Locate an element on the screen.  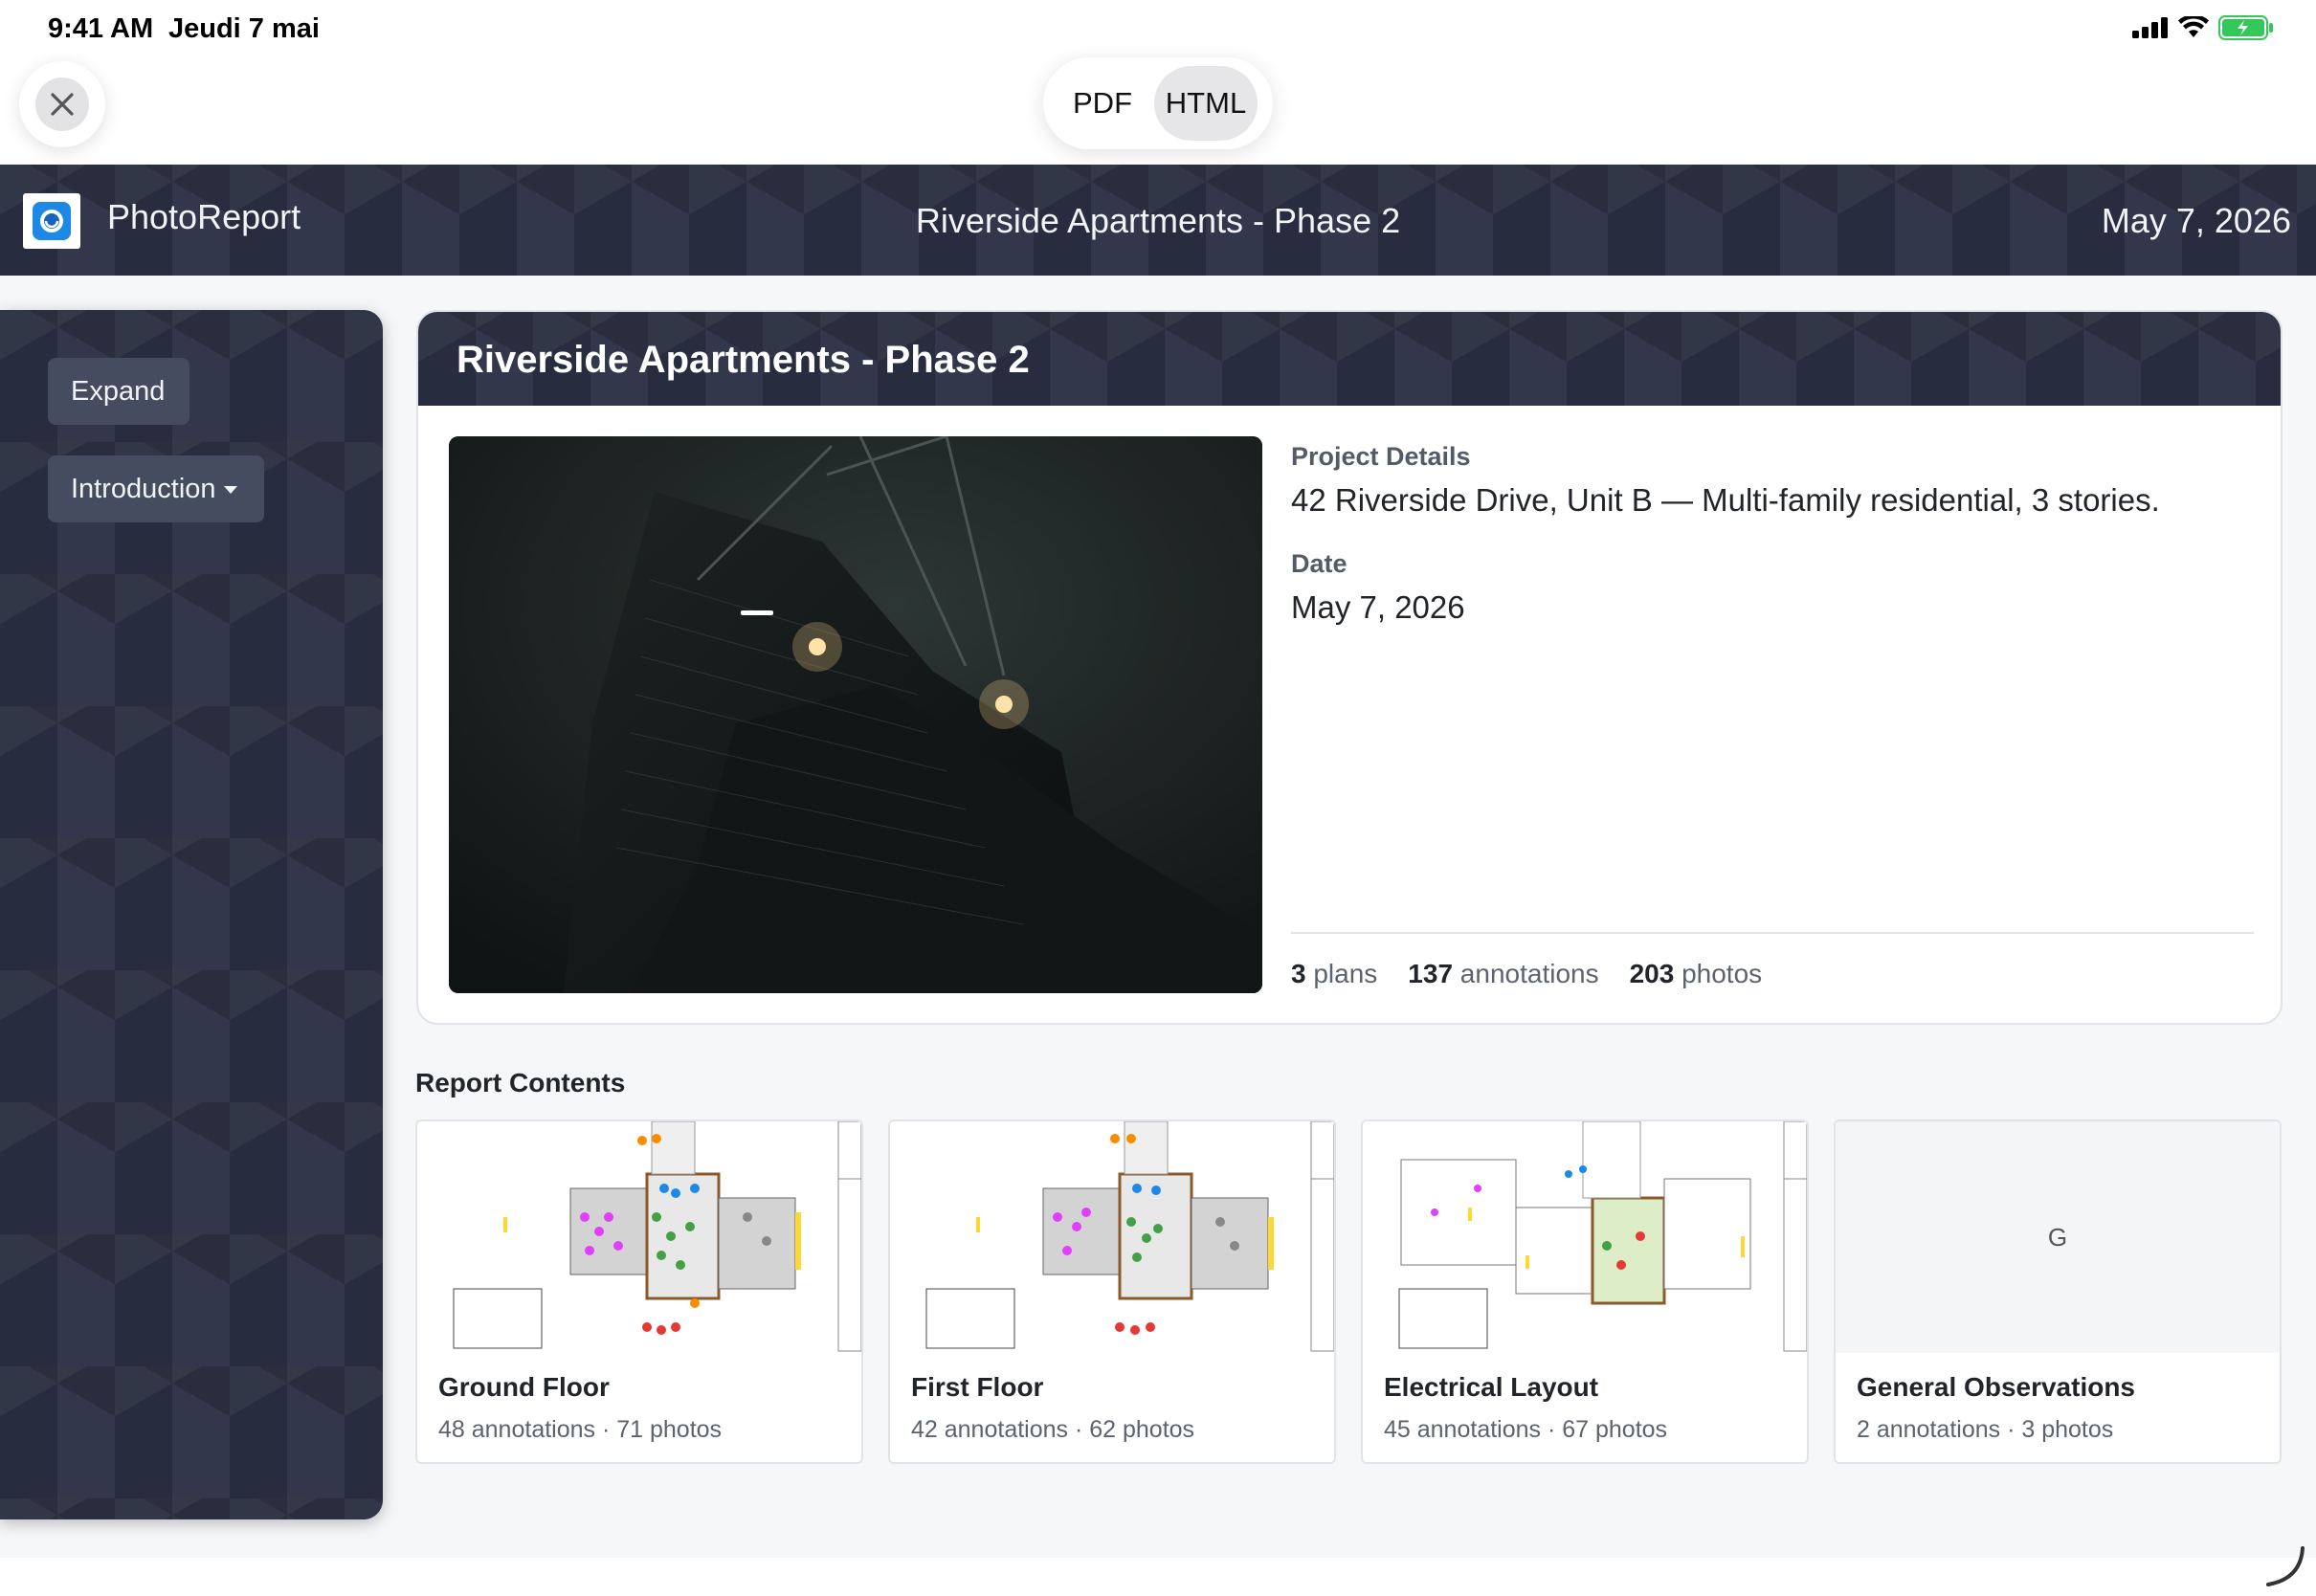
project-stats: 3 plans 137 annotations 203 photos is located at coordinates (1526, 974).